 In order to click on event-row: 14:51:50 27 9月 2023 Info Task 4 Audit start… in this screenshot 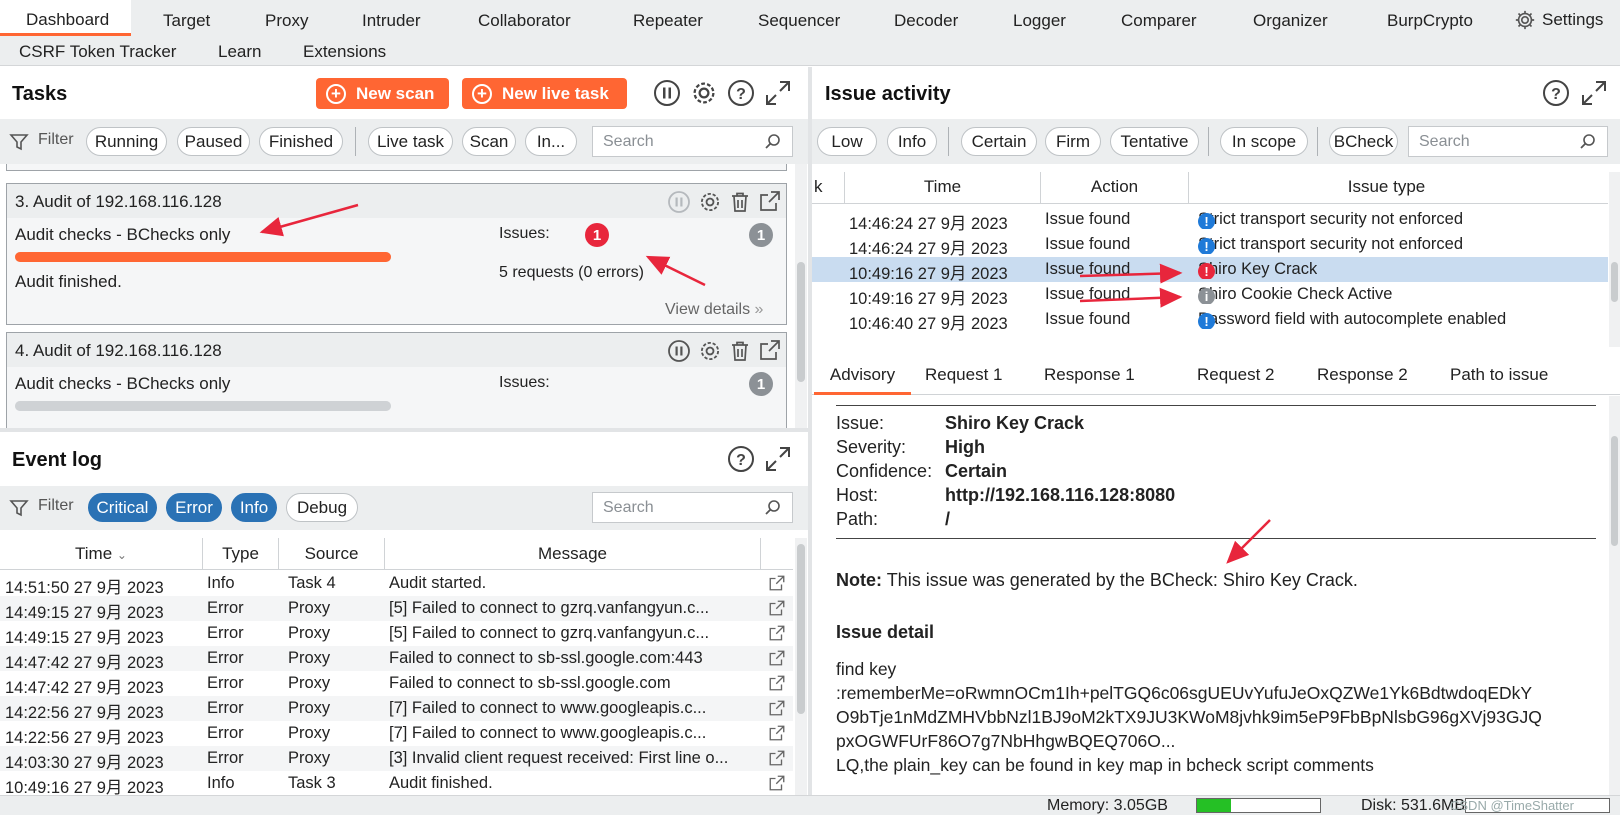, I will do `click(396, 584)`.